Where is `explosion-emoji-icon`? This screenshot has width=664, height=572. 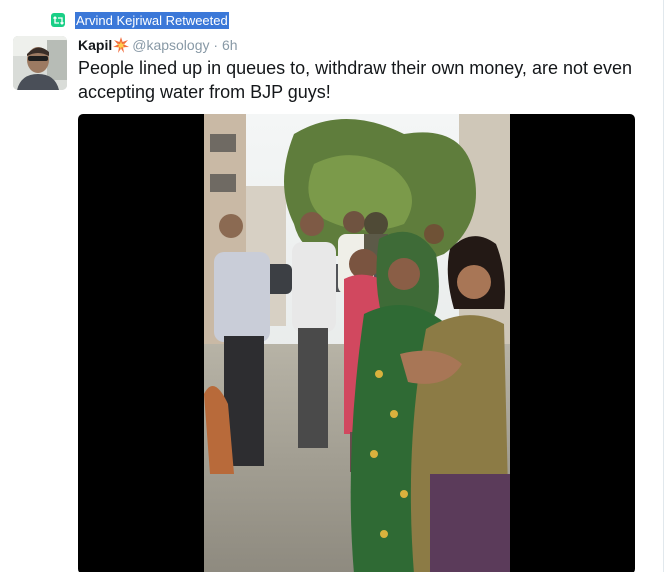
explosion-emoji-icon is located at coordinates (121, 47).